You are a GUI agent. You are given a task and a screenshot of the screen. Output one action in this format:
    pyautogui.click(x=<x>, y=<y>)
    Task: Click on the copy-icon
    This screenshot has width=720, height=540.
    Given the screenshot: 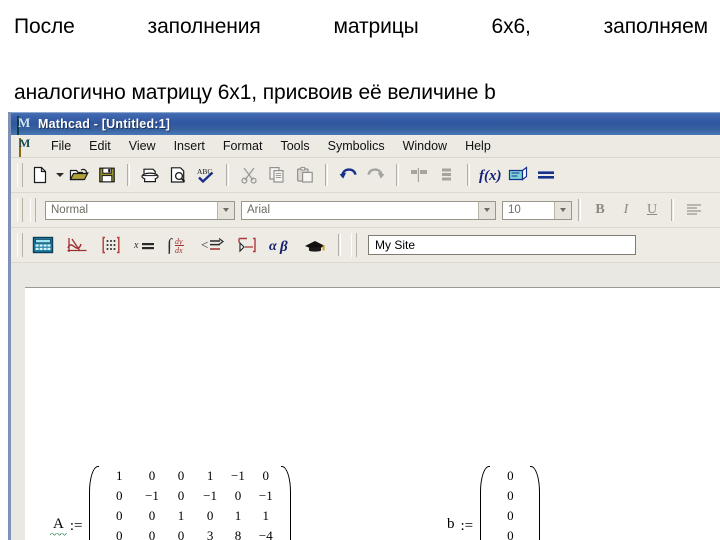 What is the action you would take?
    pyautogui.click(x=277, y=175)
    